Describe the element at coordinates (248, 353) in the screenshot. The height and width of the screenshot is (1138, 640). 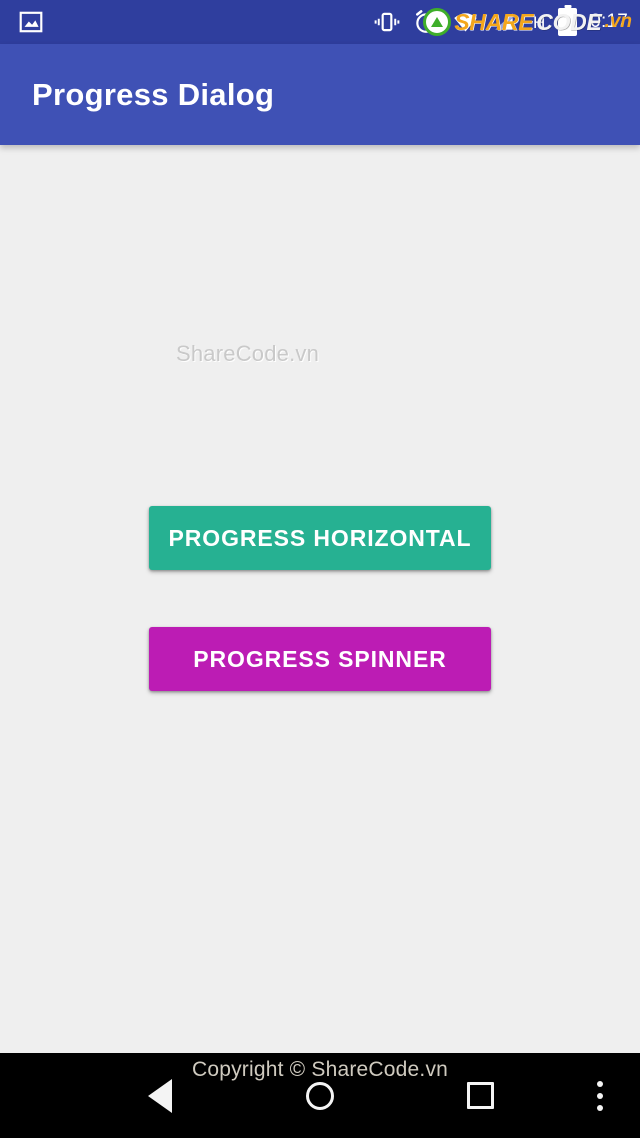
I see `center-watermark-text: ShareCode.vn` at that location.